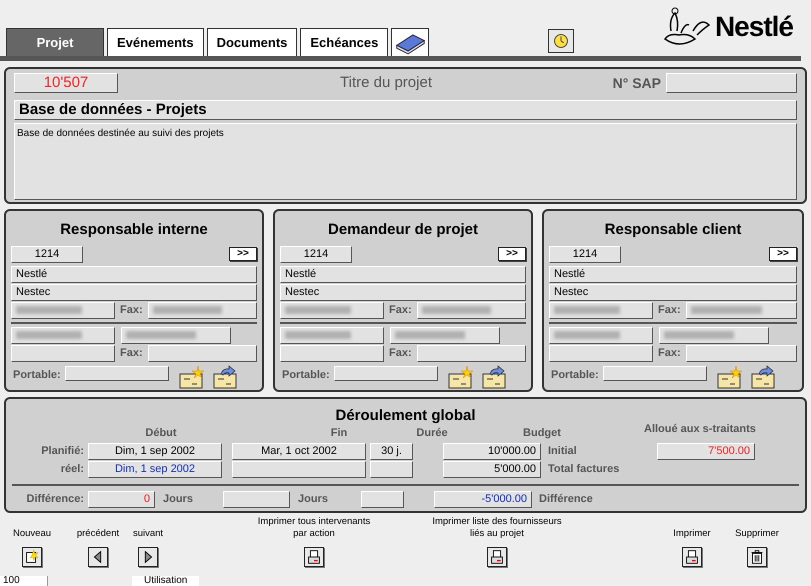 The image size is (811, 586). I want to click on sap-field, so click(731, 83).